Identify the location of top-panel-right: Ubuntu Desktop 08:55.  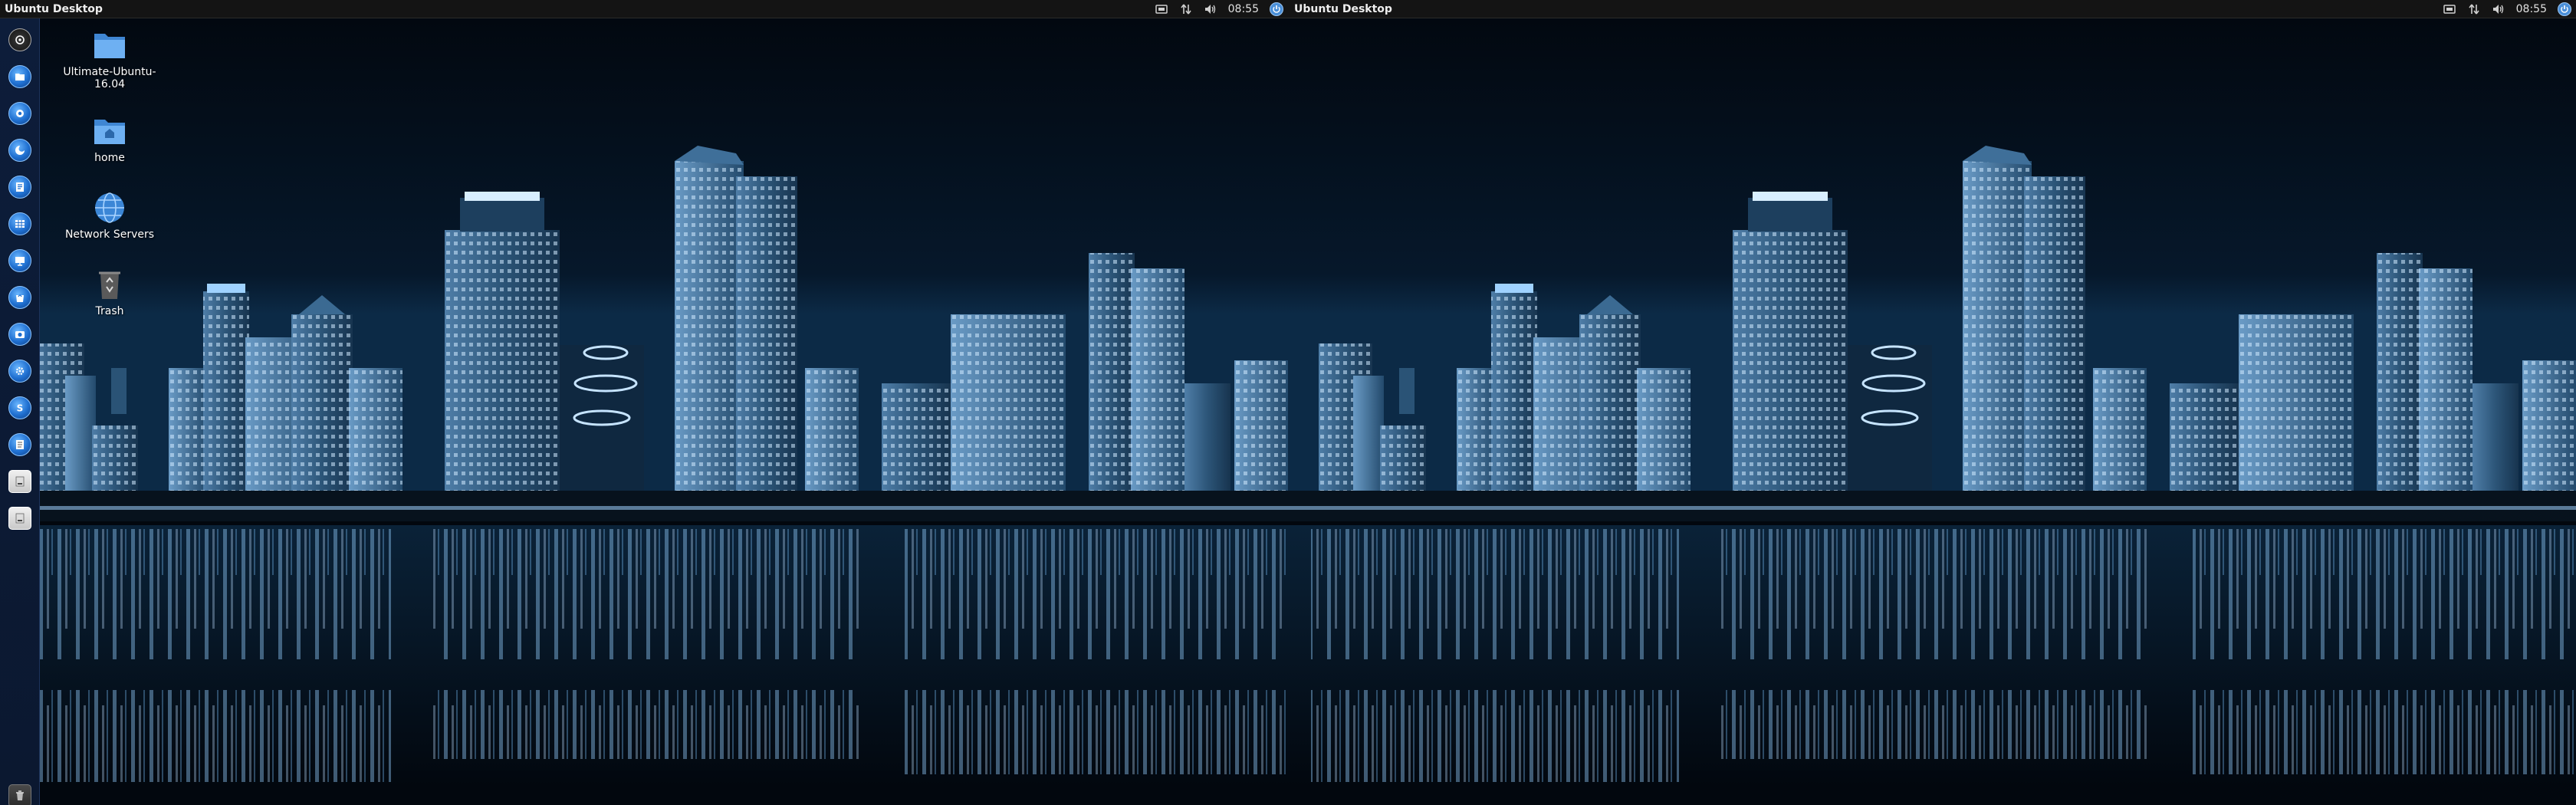
(1932, 9).